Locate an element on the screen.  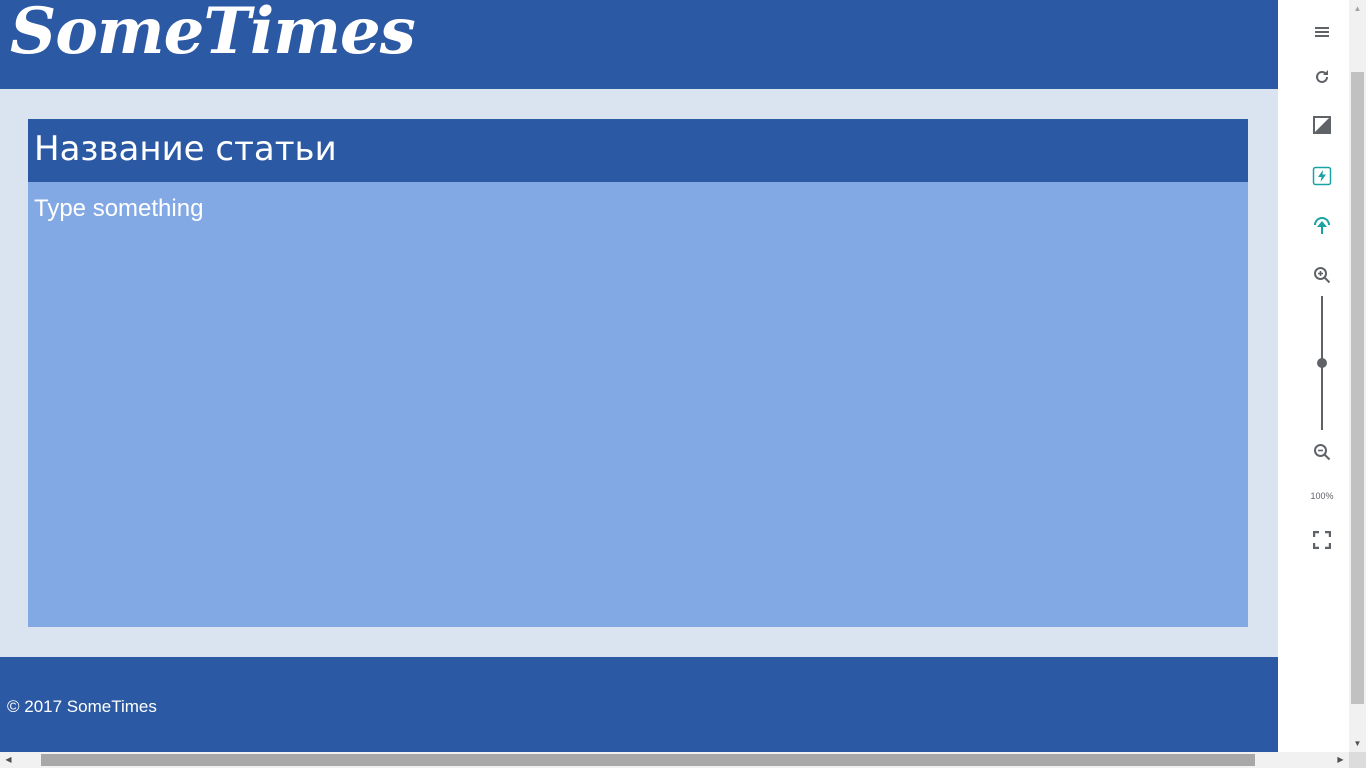
zoom-in-icon is located at coordinates (1322, 275).